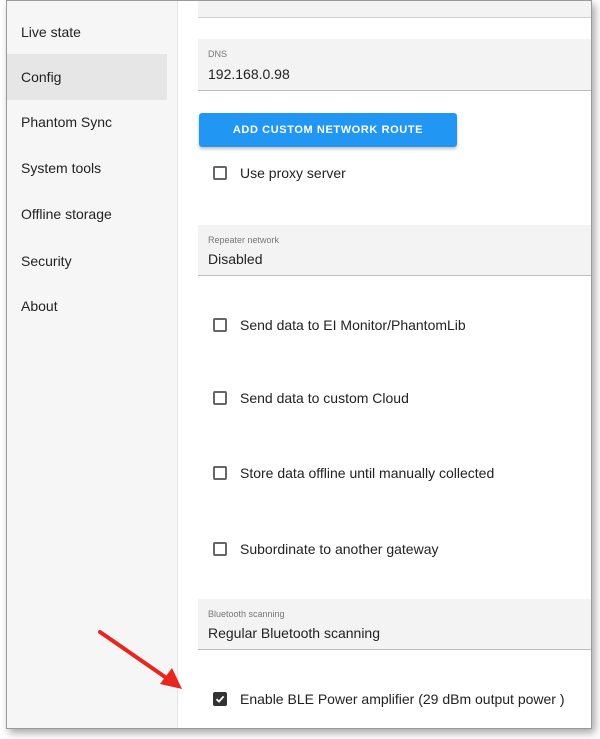  I want to click on send-custom-cloud-checkbox: Send data to custom Cloud, so click(311, 398).